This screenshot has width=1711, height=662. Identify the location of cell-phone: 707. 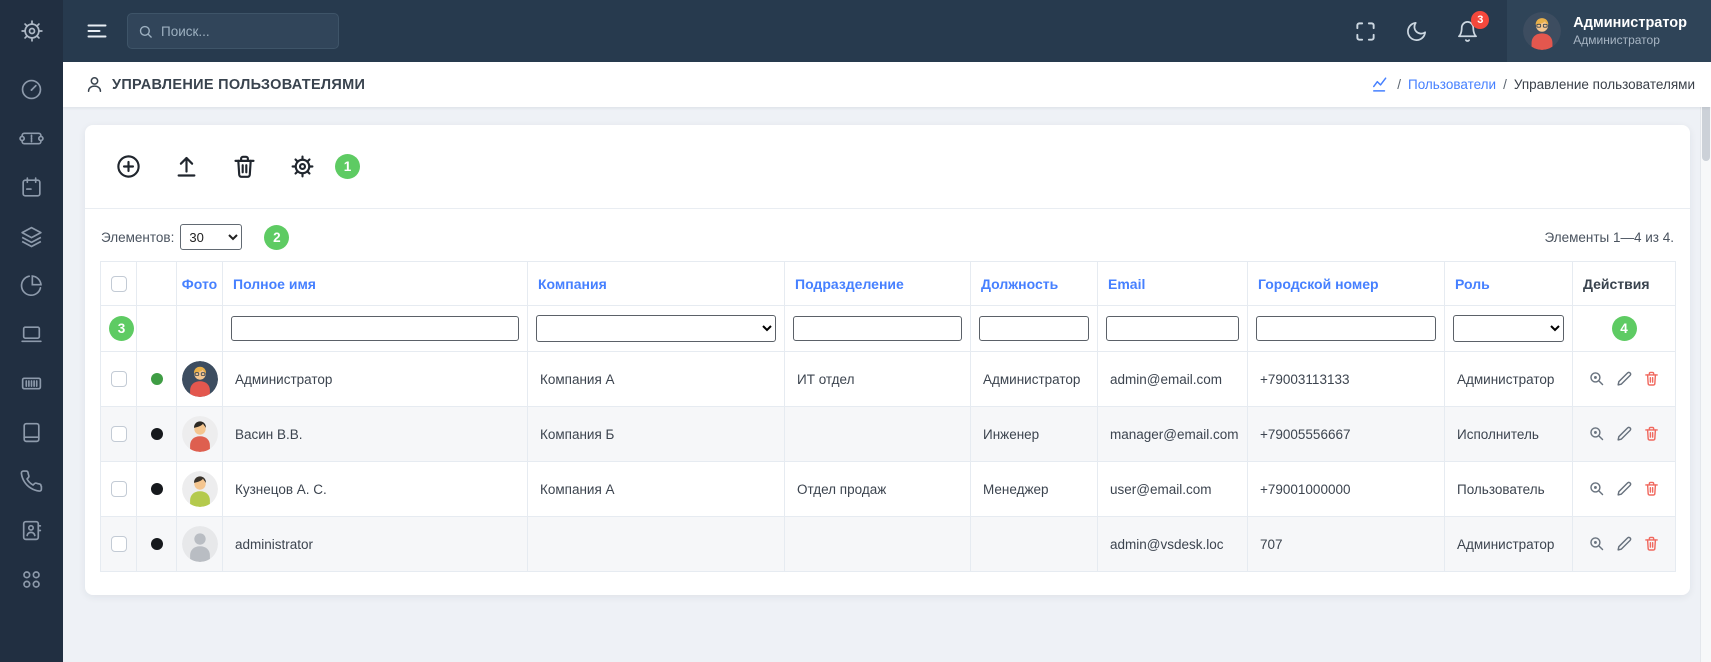
(1346, 544).